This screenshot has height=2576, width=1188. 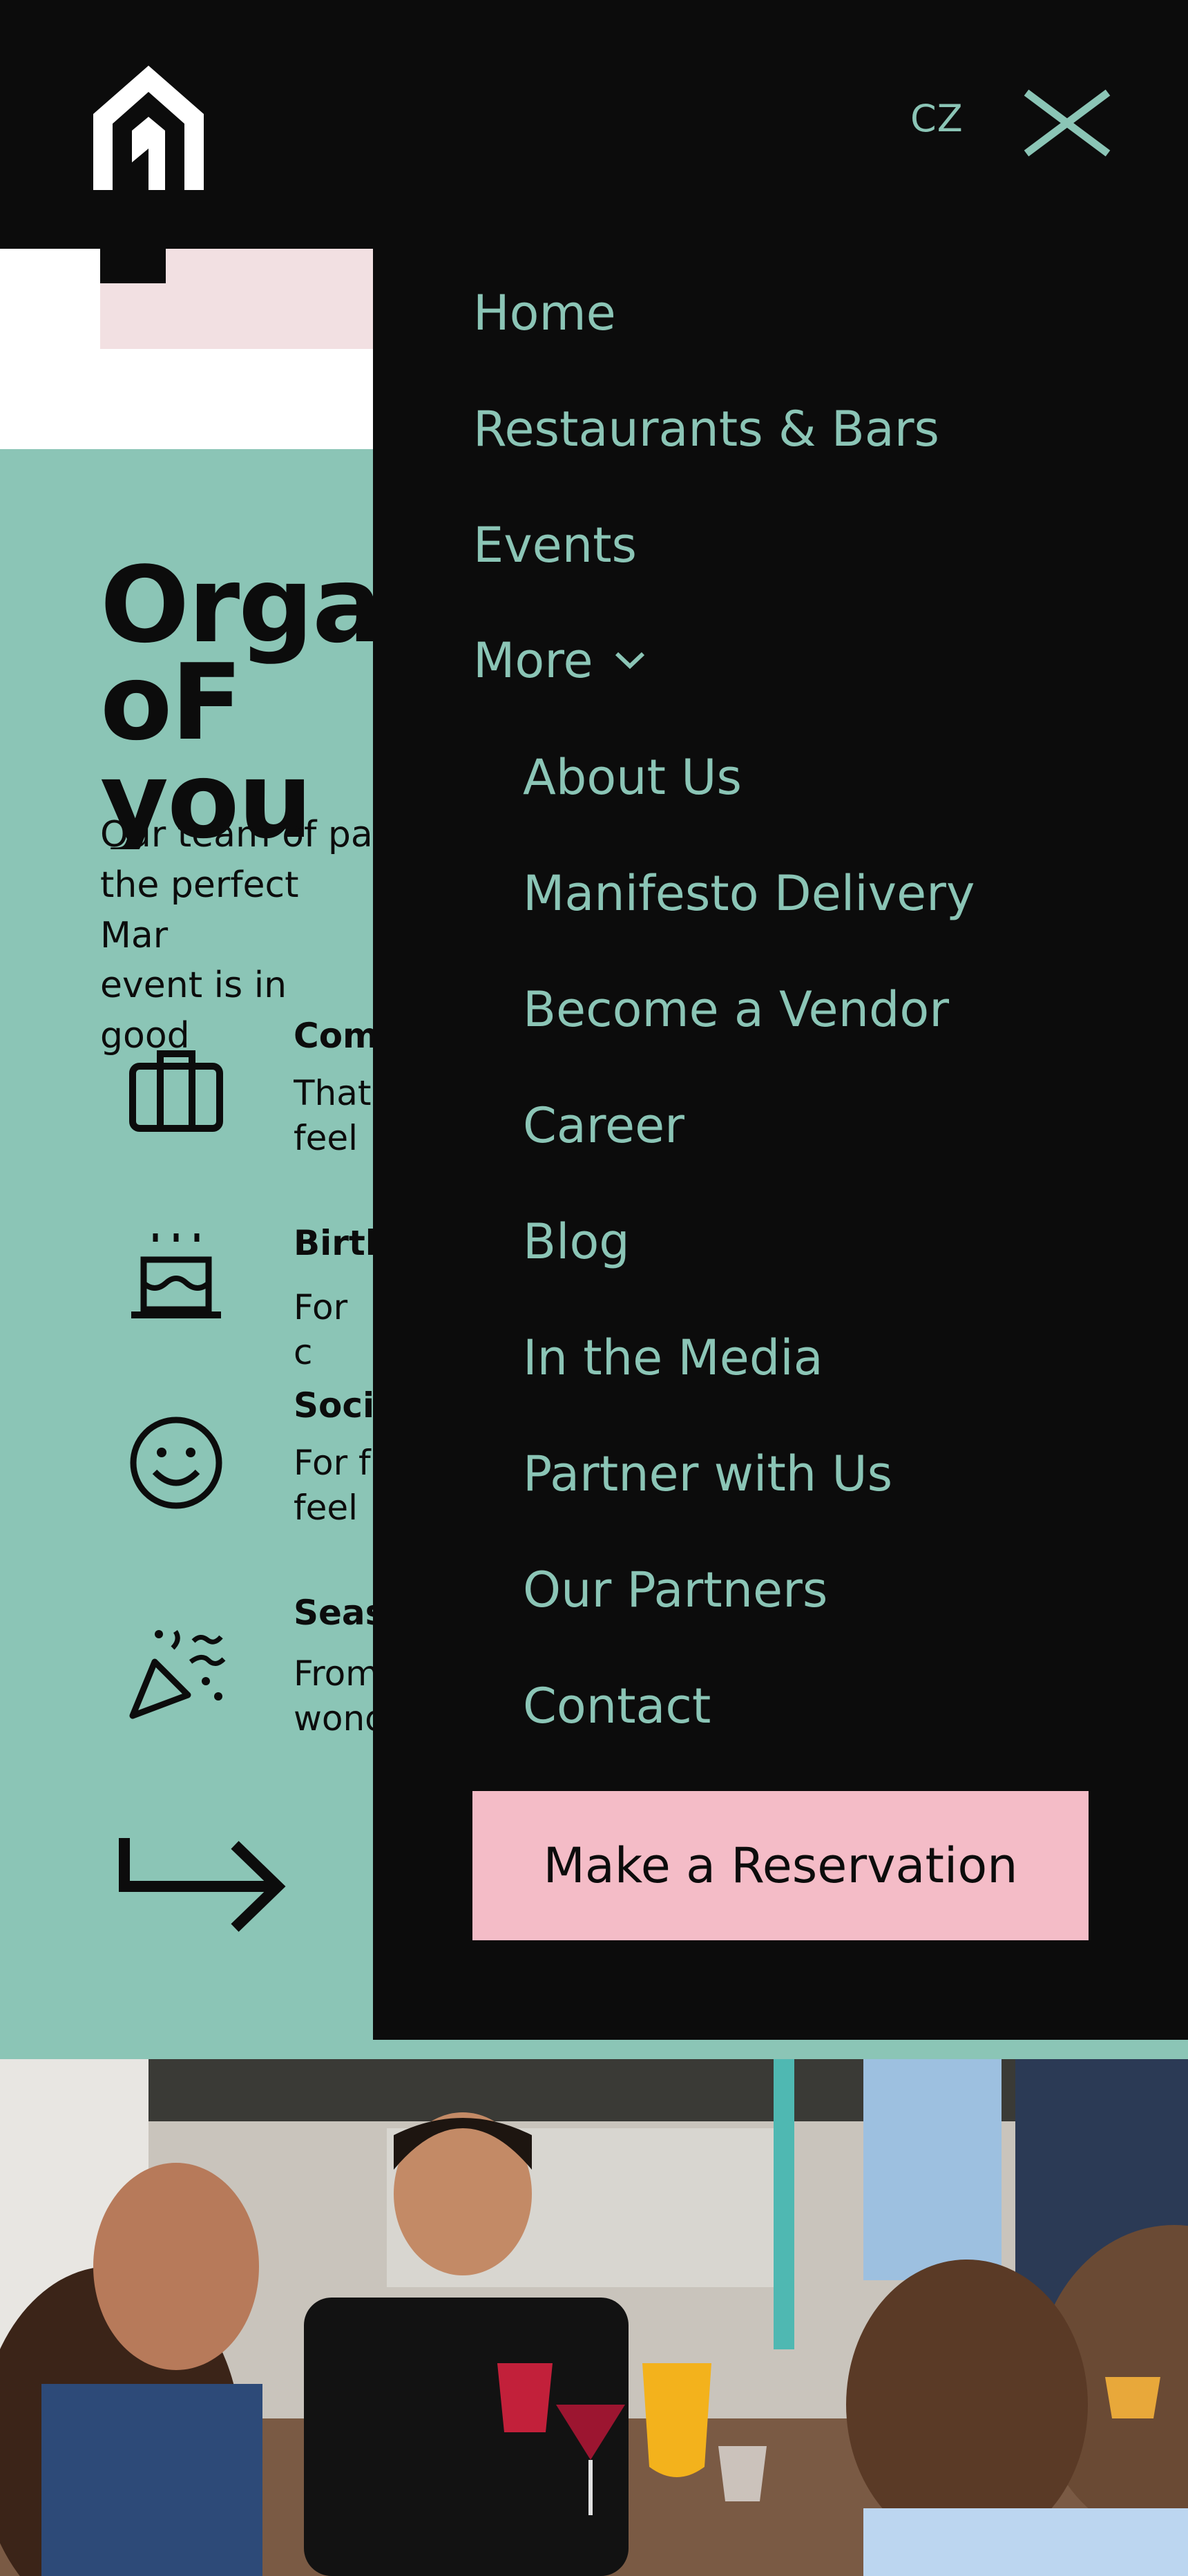 I want to click on feature-title: Com, so click(x=333, y=1036).